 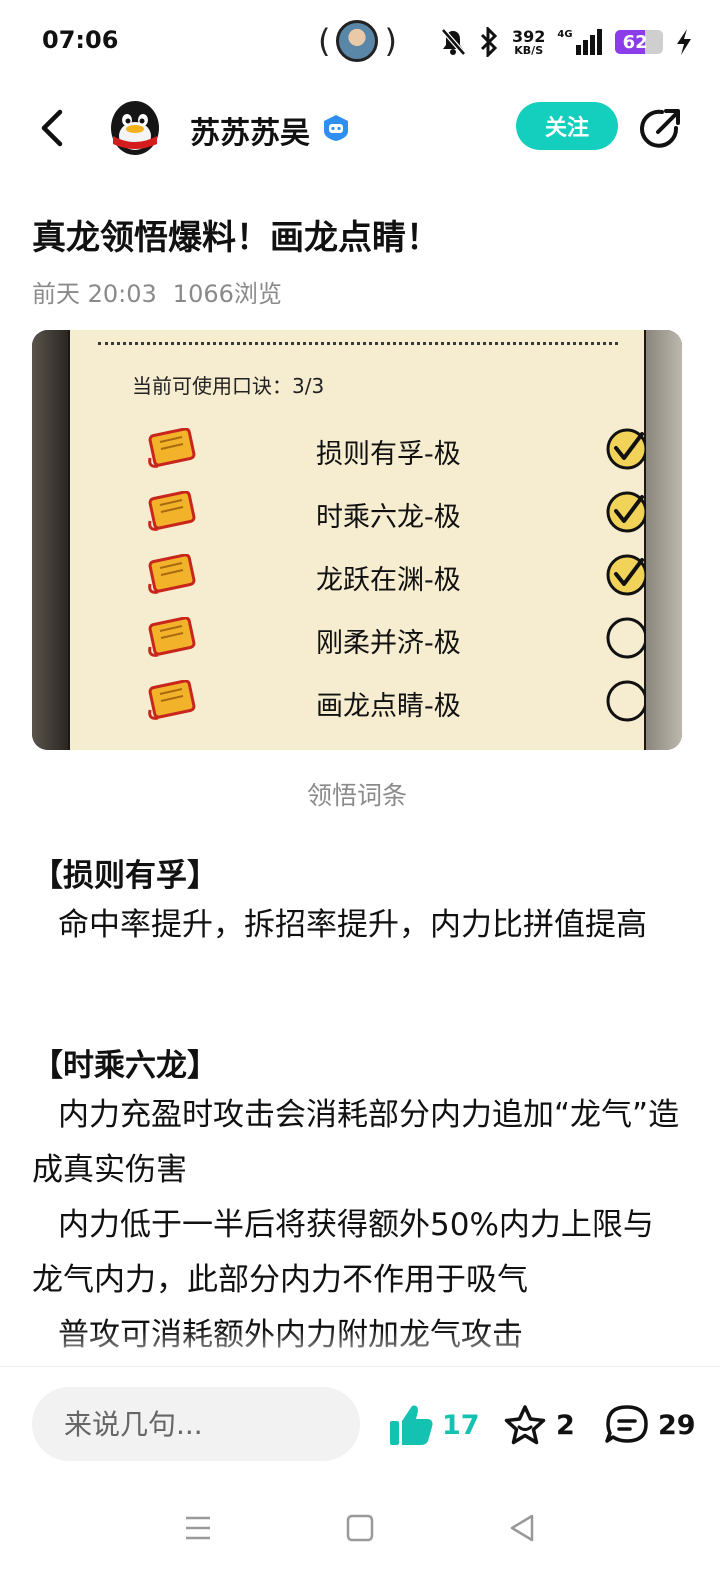 I want to click on image-frame-right, so click(x=664, y=540).